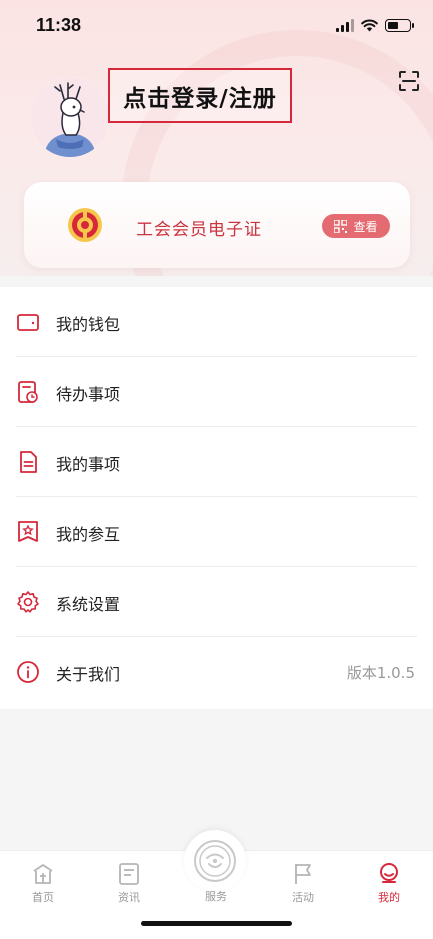 The image size is (433, 939). Describe the element at coordinates (389, 873) in the screenshot. I see `profile-icon` at that location.